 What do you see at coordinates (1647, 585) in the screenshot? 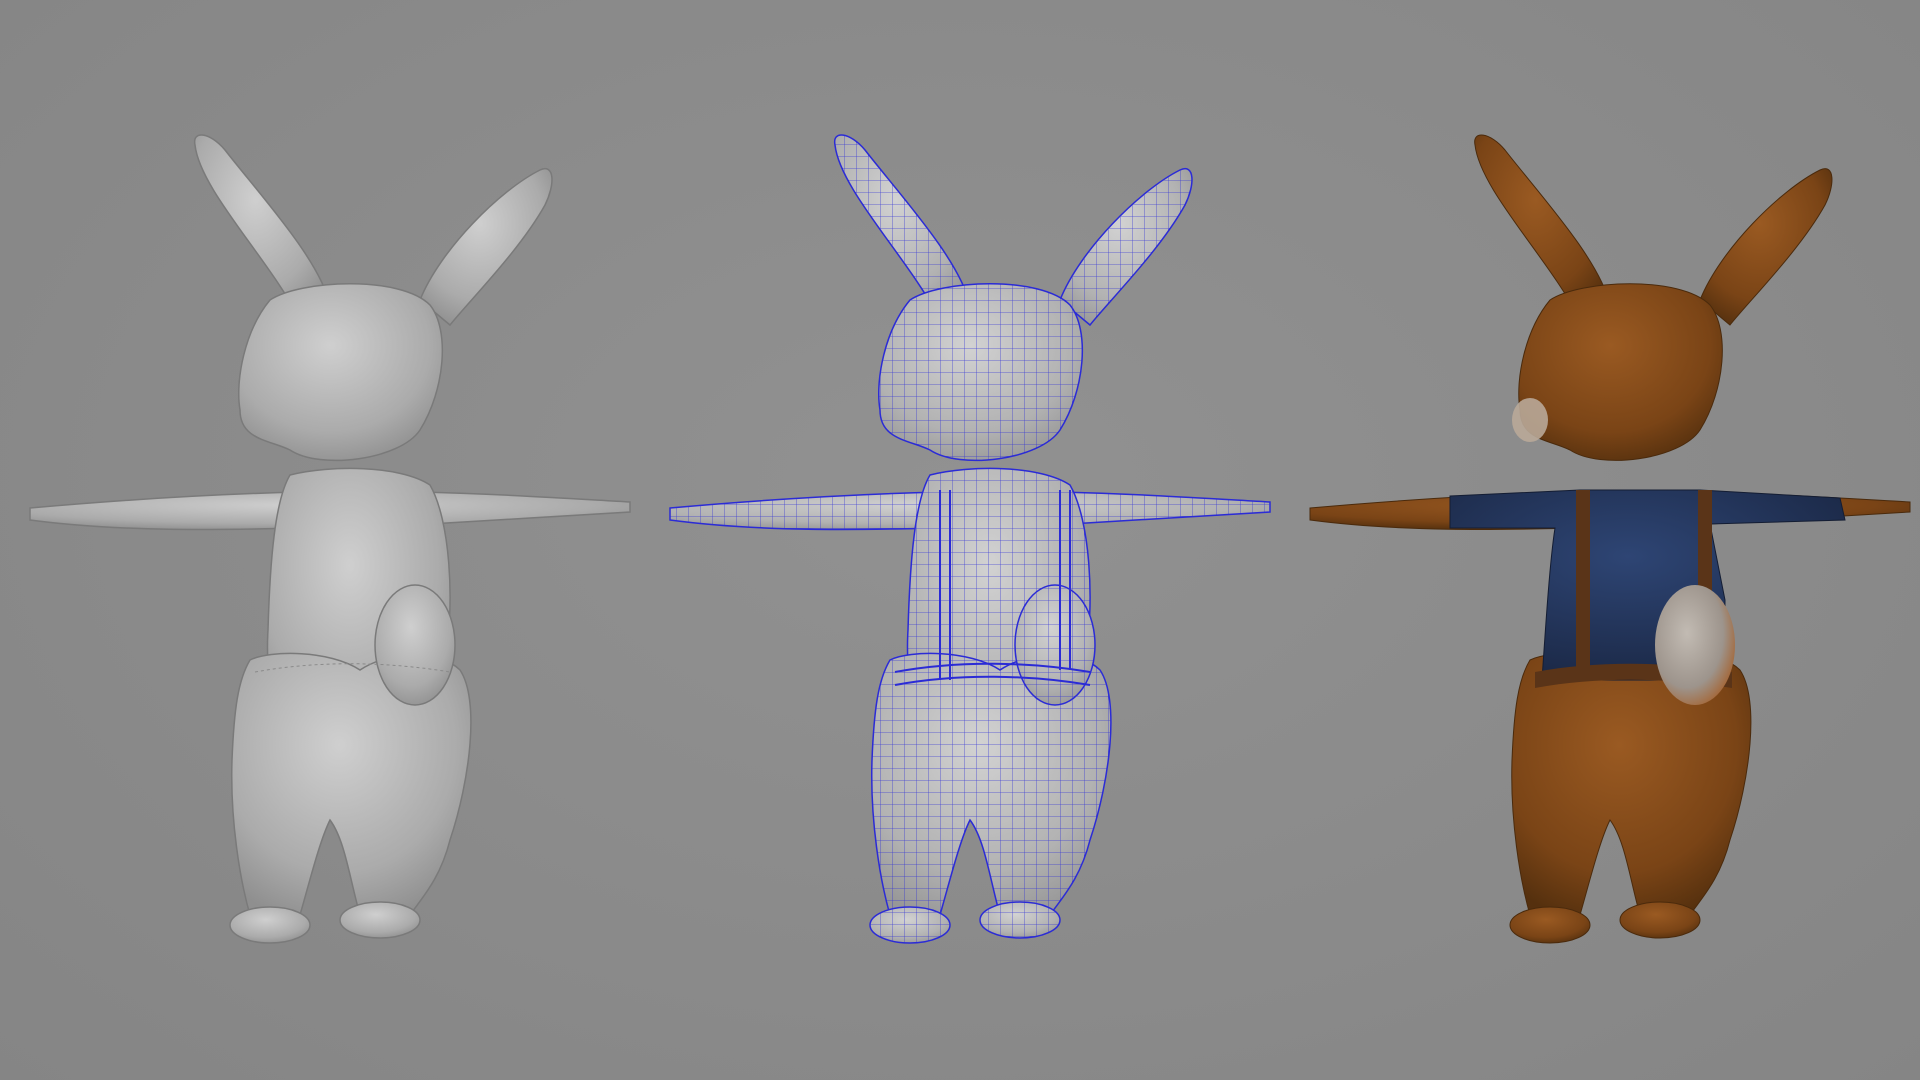
I see `blue-shirt` at bounding box center [1647, 585].